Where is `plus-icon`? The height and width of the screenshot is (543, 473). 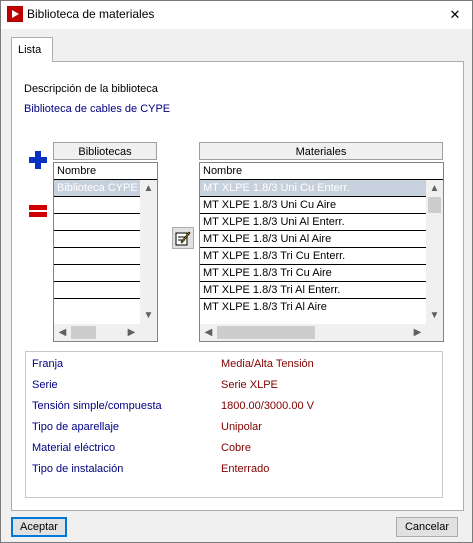
plus-icon is located at coordinates (38, 160).